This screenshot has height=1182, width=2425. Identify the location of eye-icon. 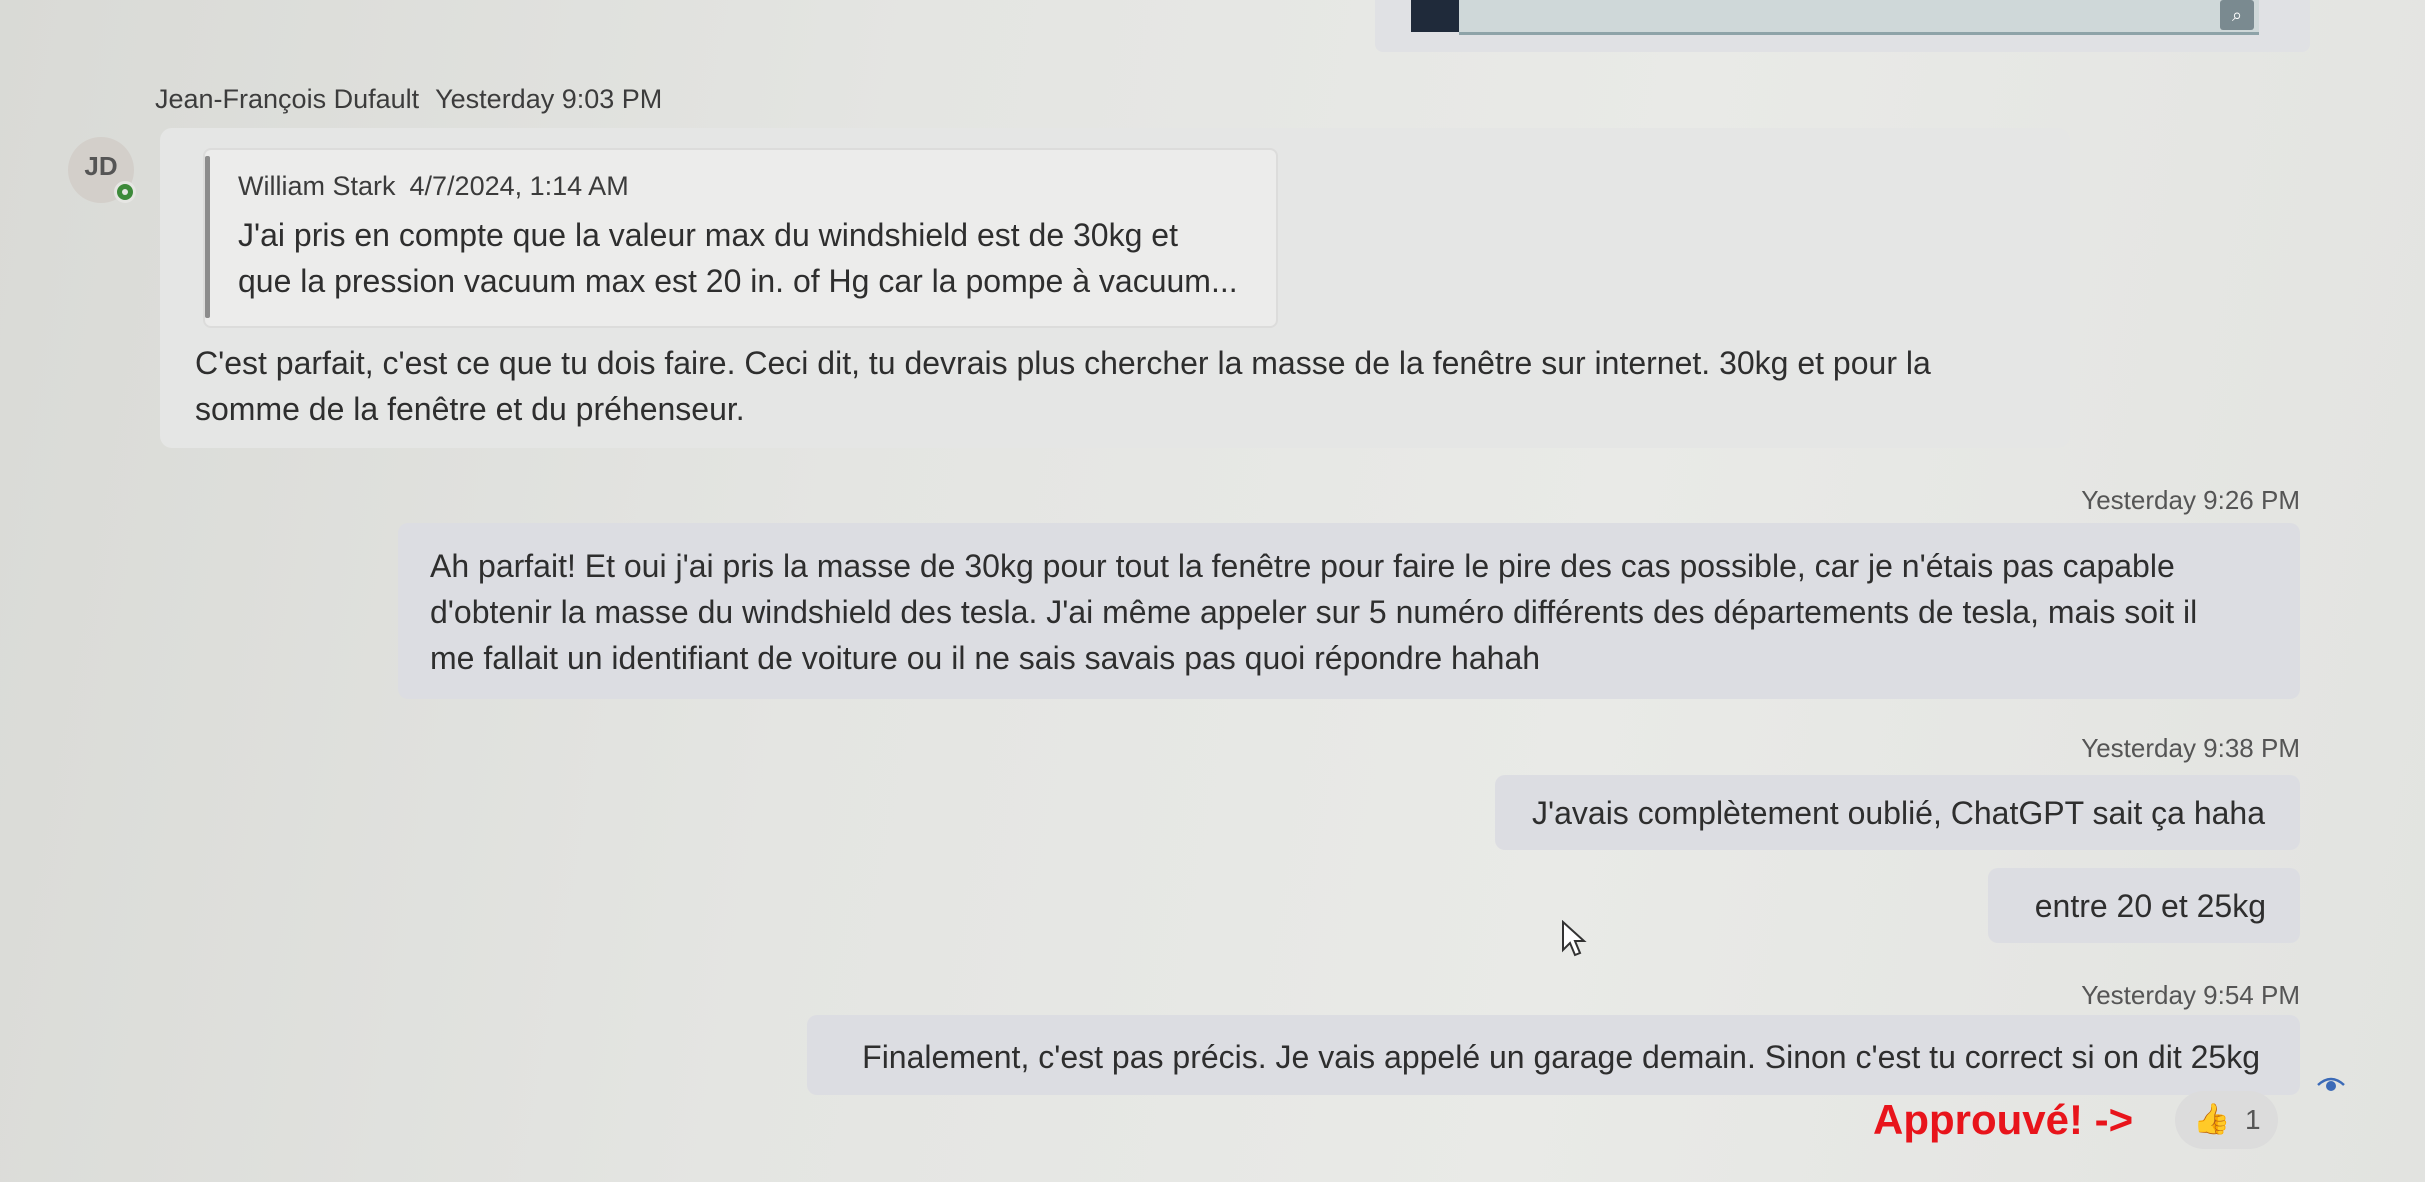
(2331, 1084).